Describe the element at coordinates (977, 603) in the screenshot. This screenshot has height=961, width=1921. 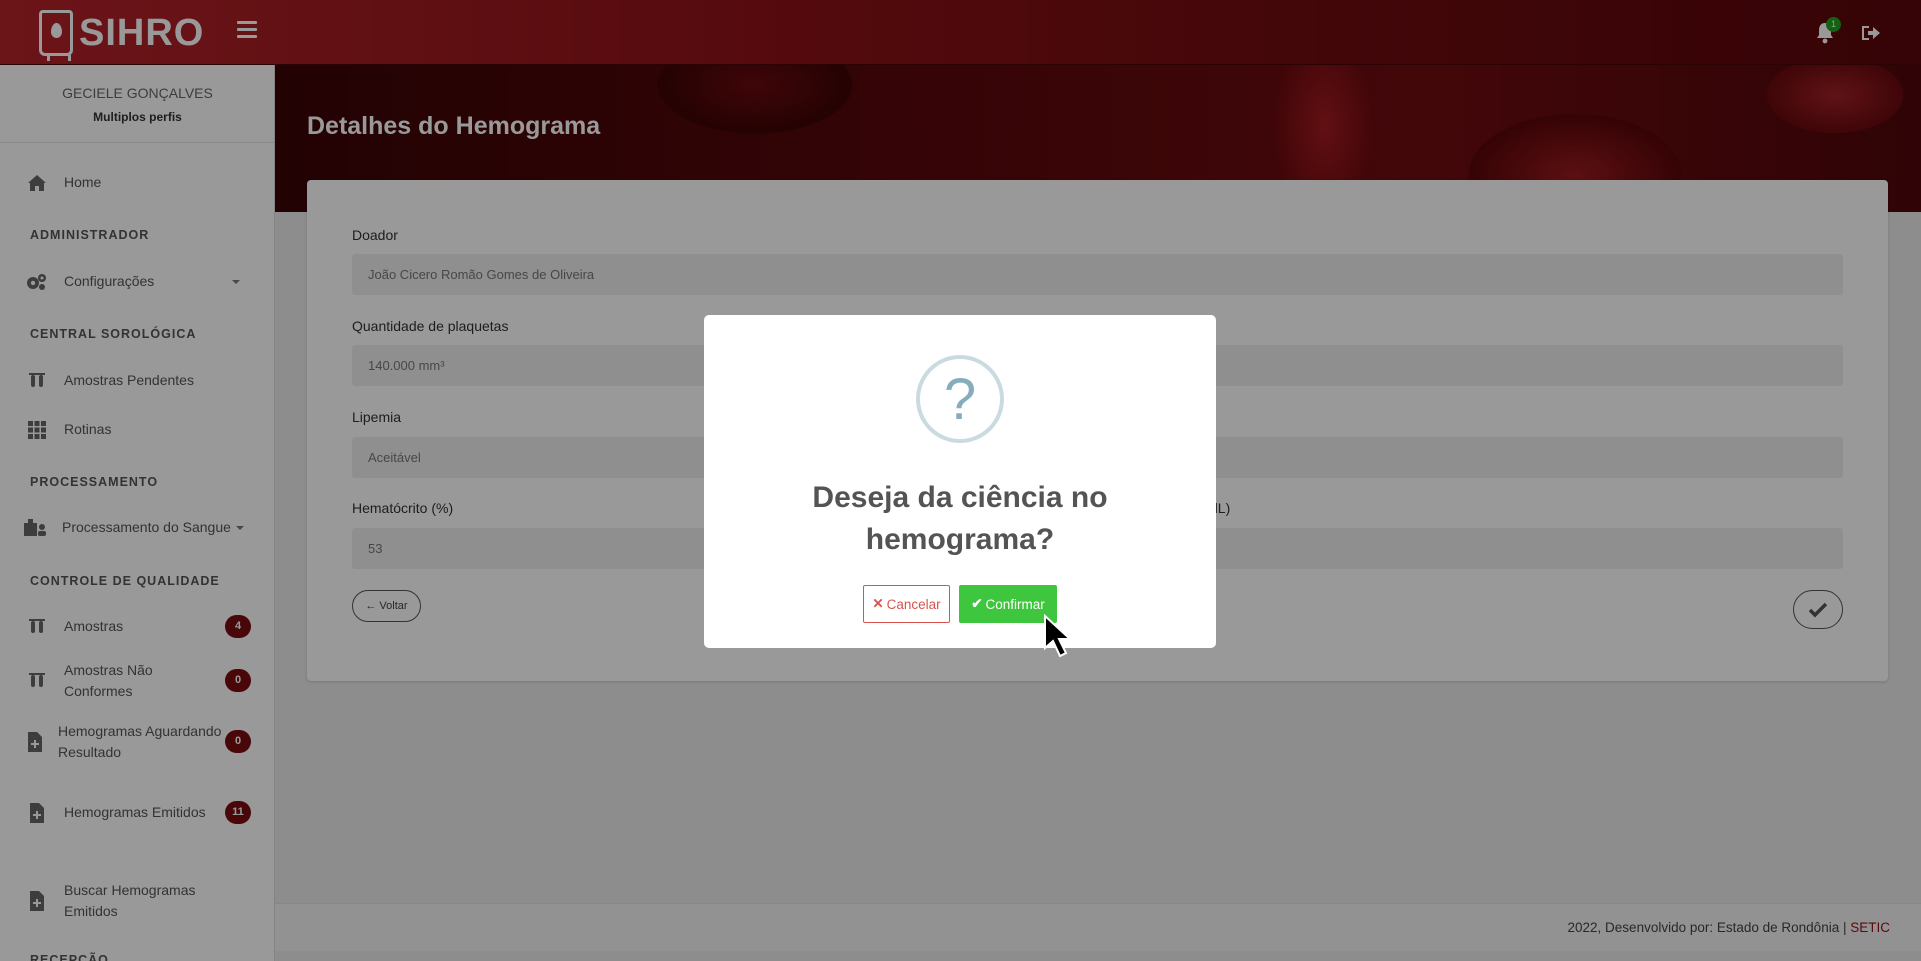
I see `check-icon: ✔` at that location.